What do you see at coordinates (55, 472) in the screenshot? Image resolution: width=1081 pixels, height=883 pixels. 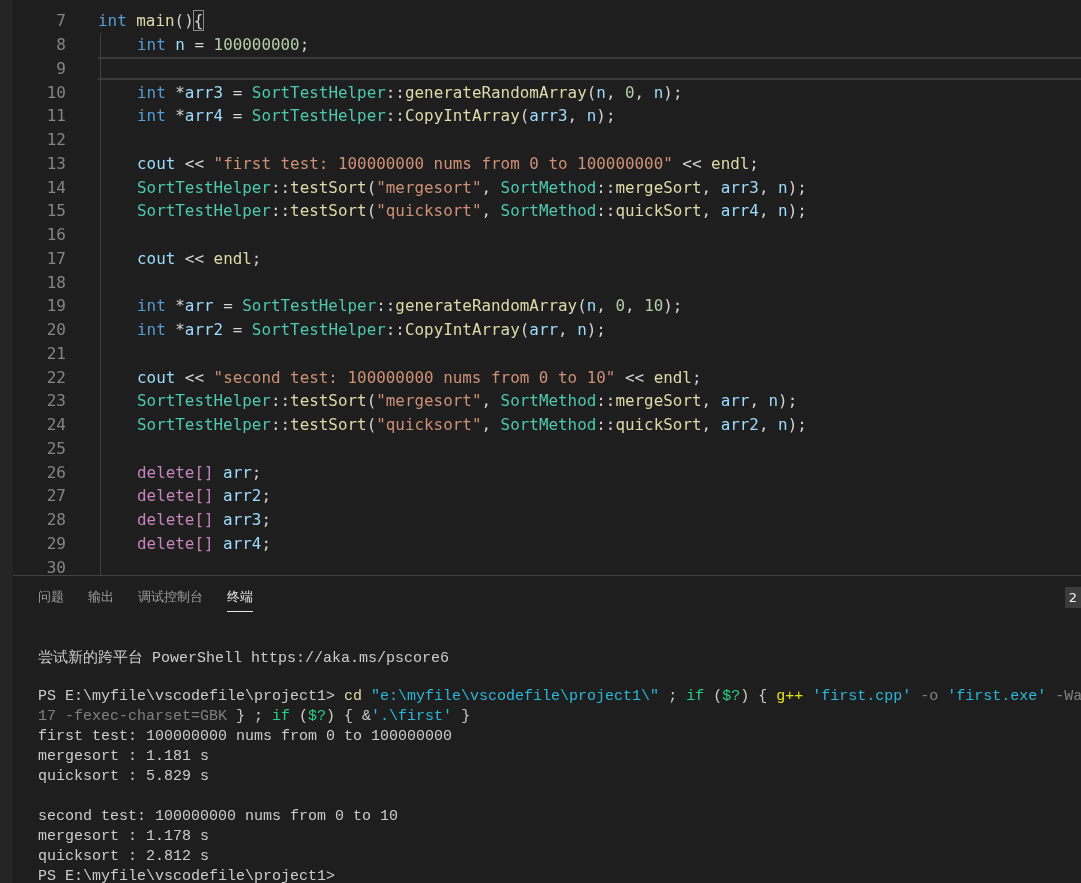 I see `line-number: 26` at bounding box center [55, 472].